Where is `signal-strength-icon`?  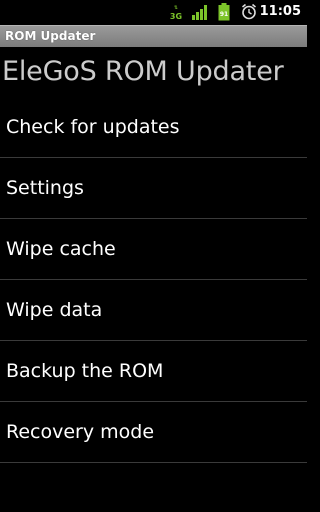 signal-strength-icon is located at coordinates (200, 14).